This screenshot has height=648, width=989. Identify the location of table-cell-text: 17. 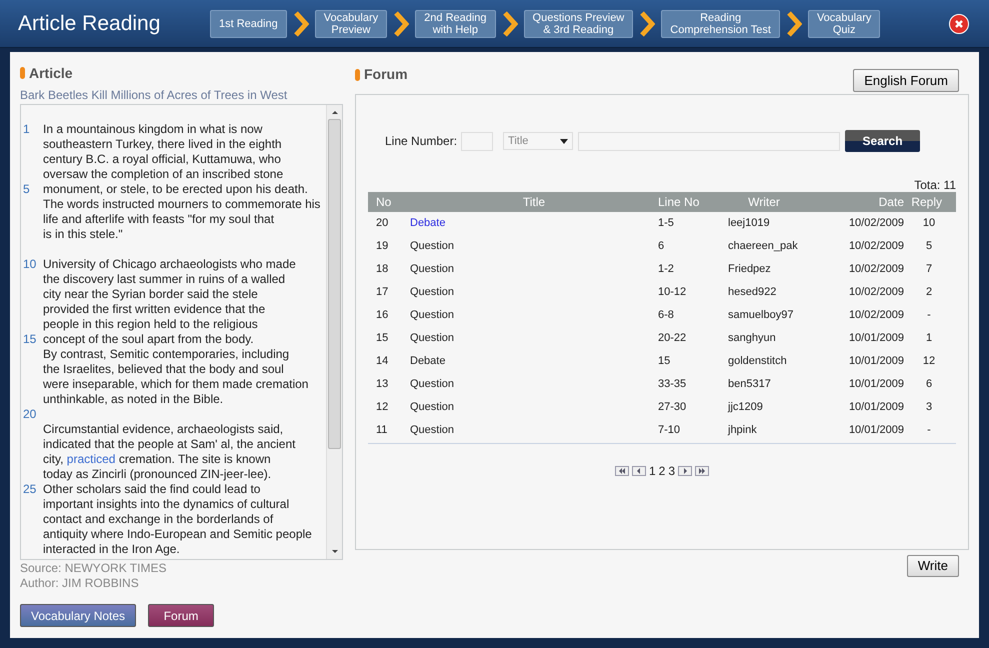
(383, 292).